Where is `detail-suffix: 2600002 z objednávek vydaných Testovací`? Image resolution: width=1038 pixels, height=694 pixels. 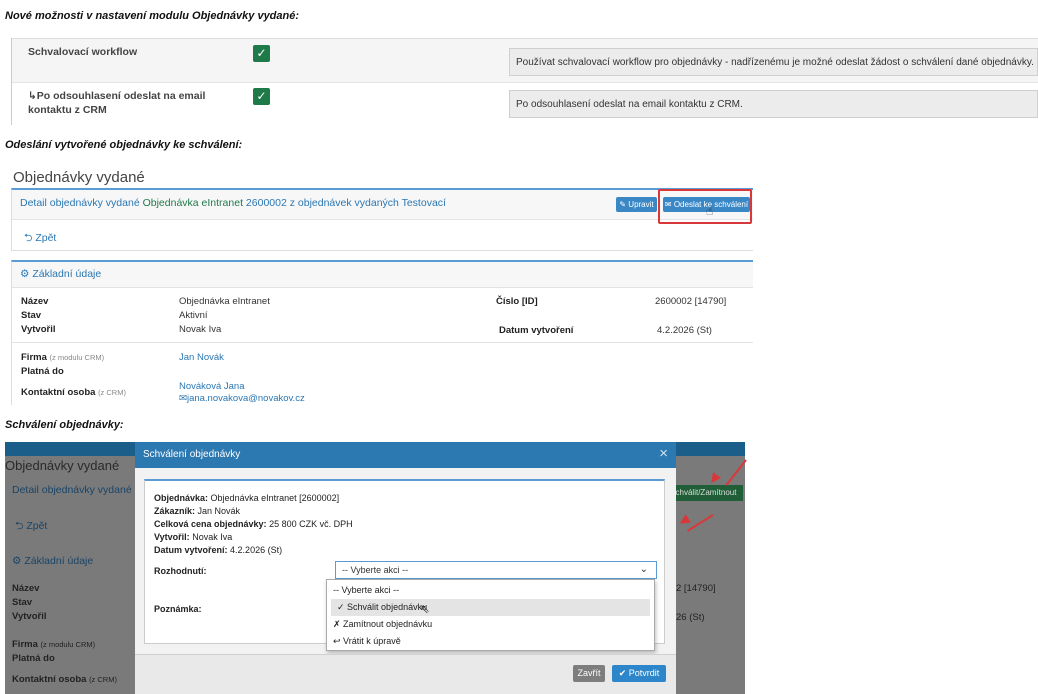
detail-suffix: 2600002 z objednávek vydaných Testovací is located at coordinates (345, 203).